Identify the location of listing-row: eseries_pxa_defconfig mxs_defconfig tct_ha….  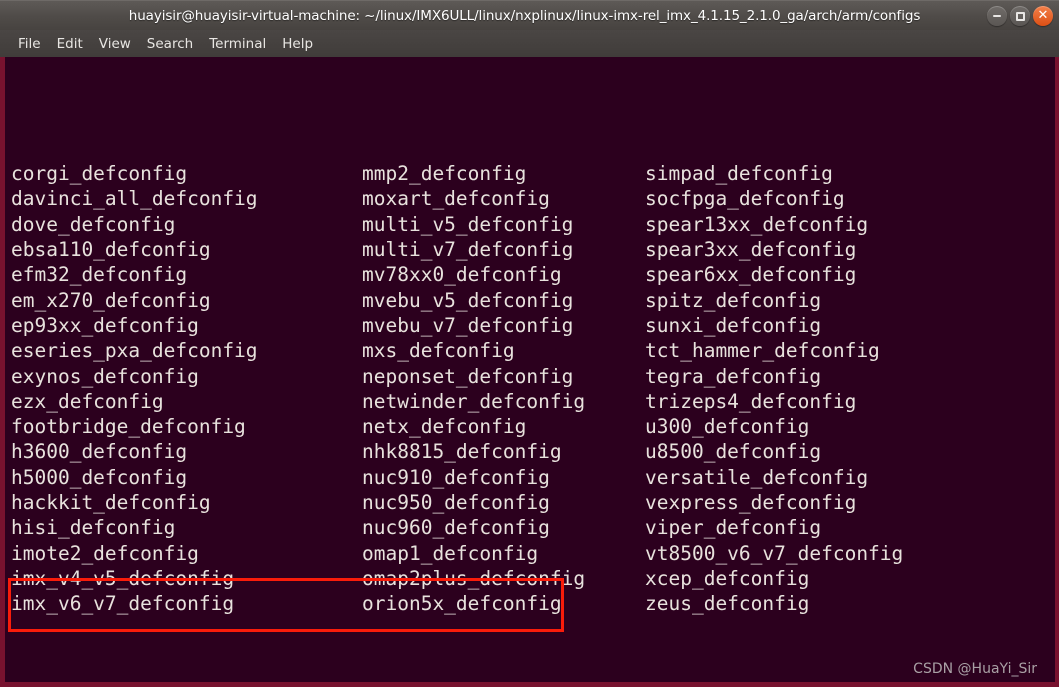
(533, 350).